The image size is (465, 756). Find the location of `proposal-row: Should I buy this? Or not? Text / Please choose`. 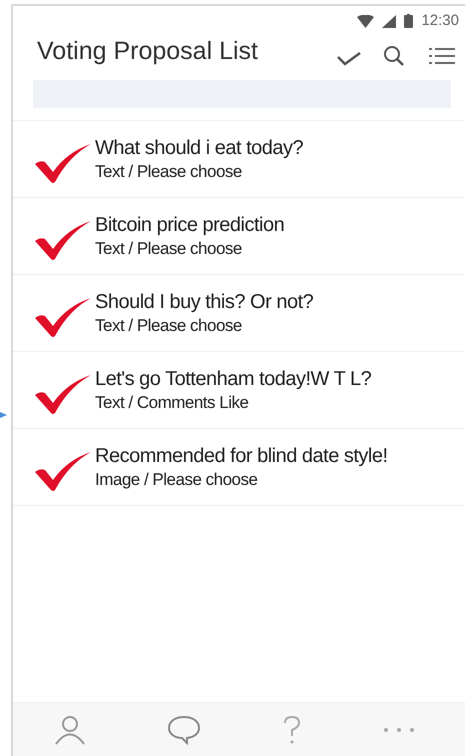

proposal-row: Should I buy this? Or not? Text / Please choose is located at coordinates (239, 313).